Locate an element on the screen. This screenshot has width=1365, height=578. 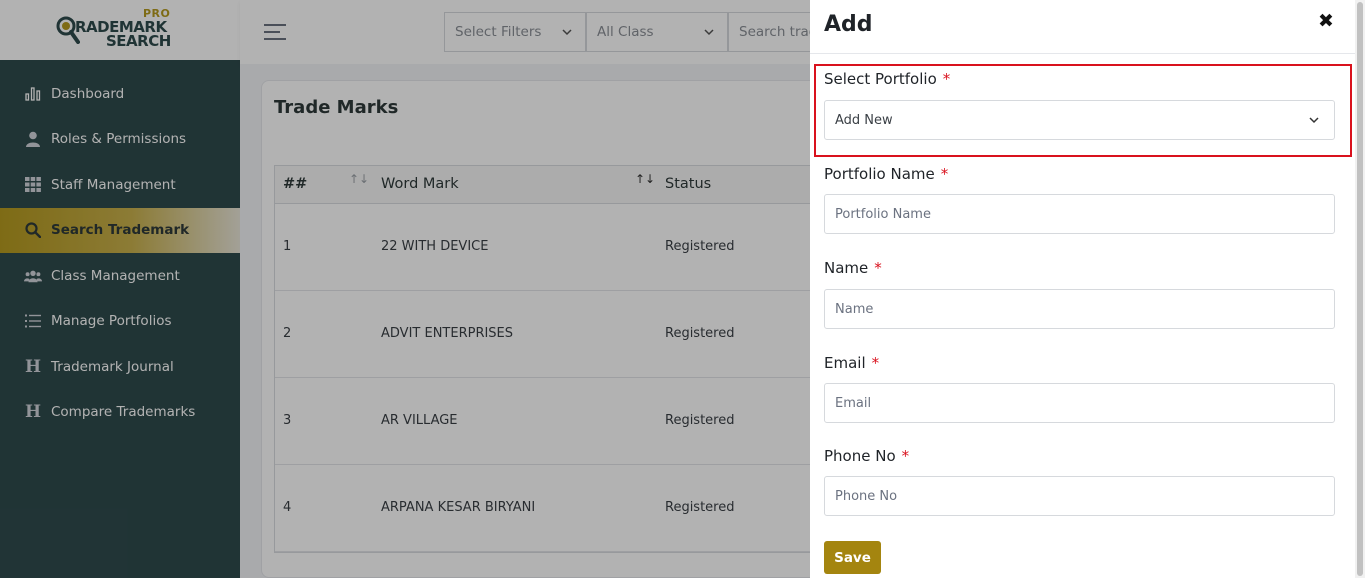
name-placeholder: Name is located at coordinates (854, 309).